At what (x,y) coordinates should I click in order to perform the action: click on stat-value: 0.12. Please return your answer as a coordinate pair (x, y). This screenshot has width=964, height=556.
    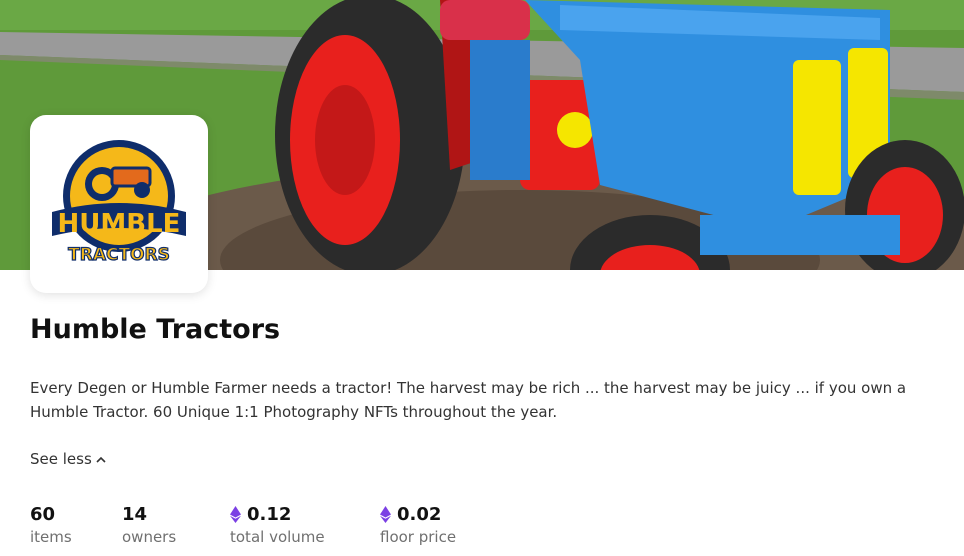
    Looking at the image, I should click on (305, 514).